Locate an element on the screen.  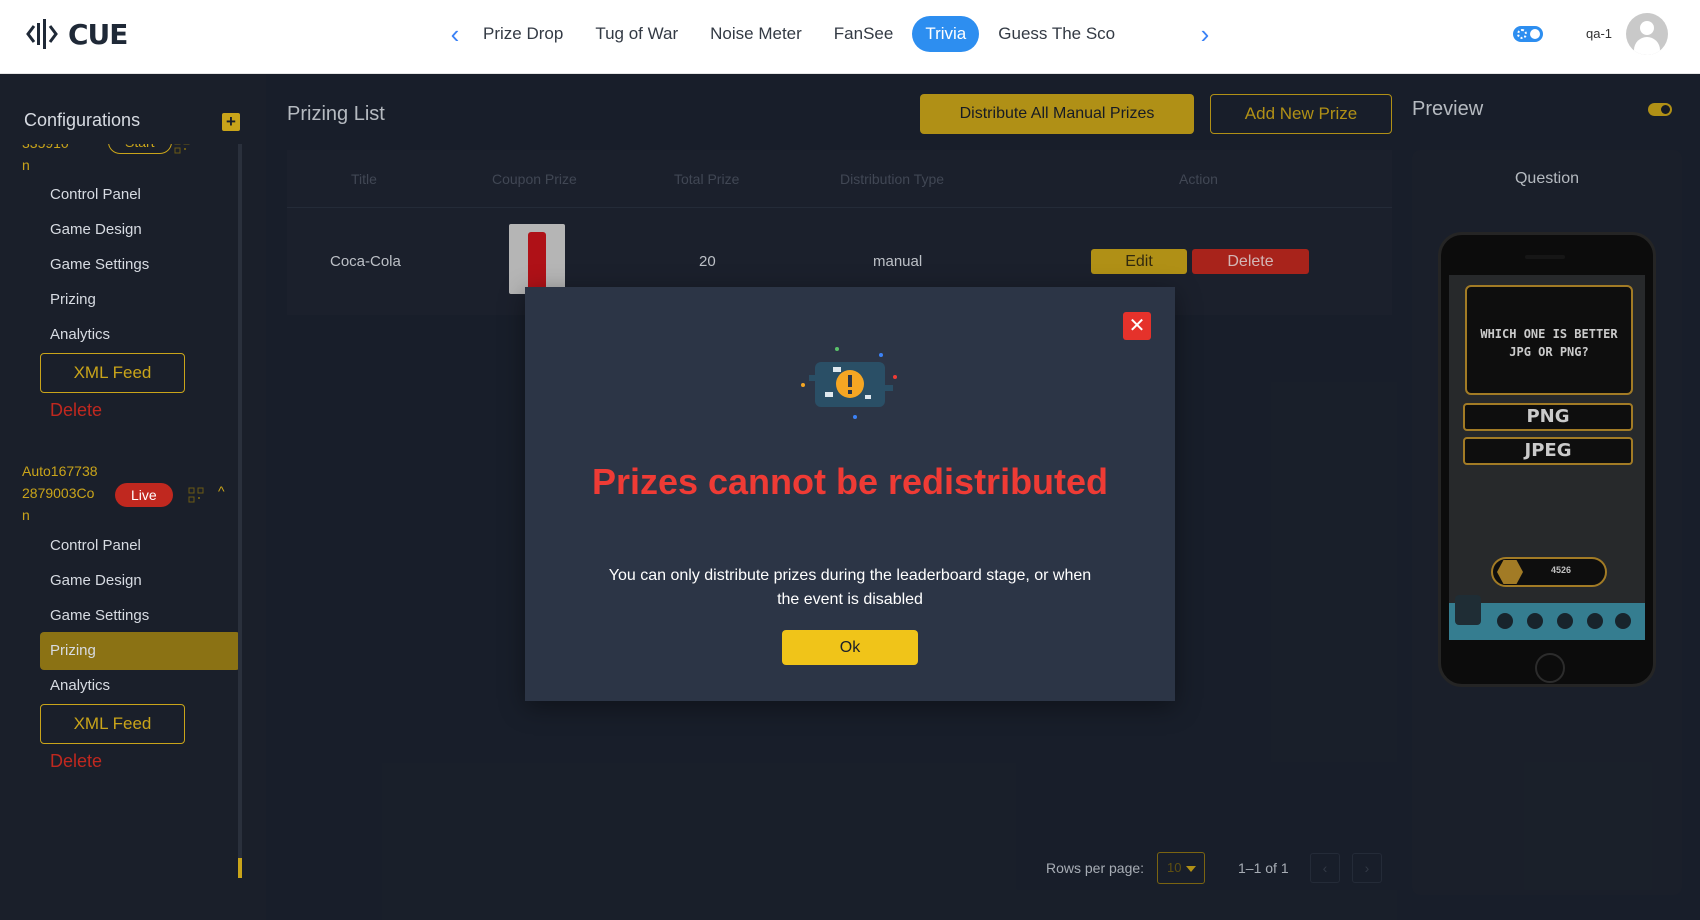
tab-prize-drop: Prize Drop is located at coordinates (523, 34).